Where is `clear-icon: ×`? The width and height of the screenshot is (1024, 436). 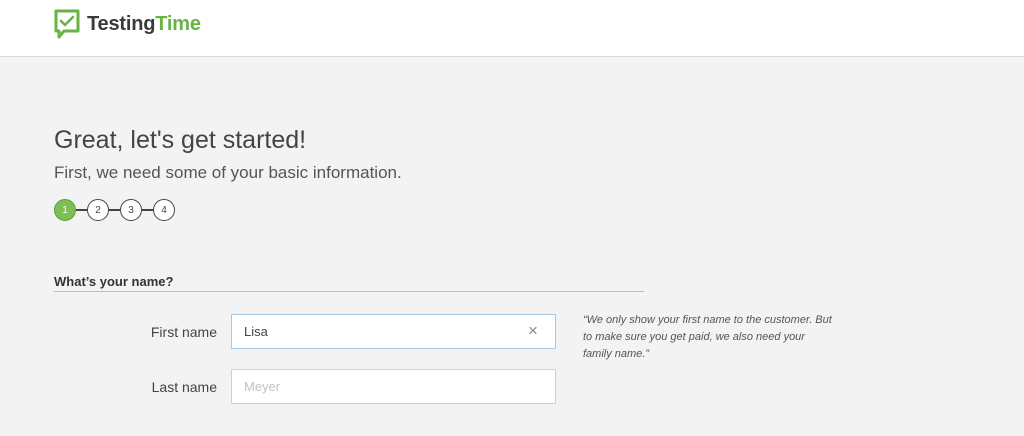 clear-icon: × is located at coordinates (533, 331).